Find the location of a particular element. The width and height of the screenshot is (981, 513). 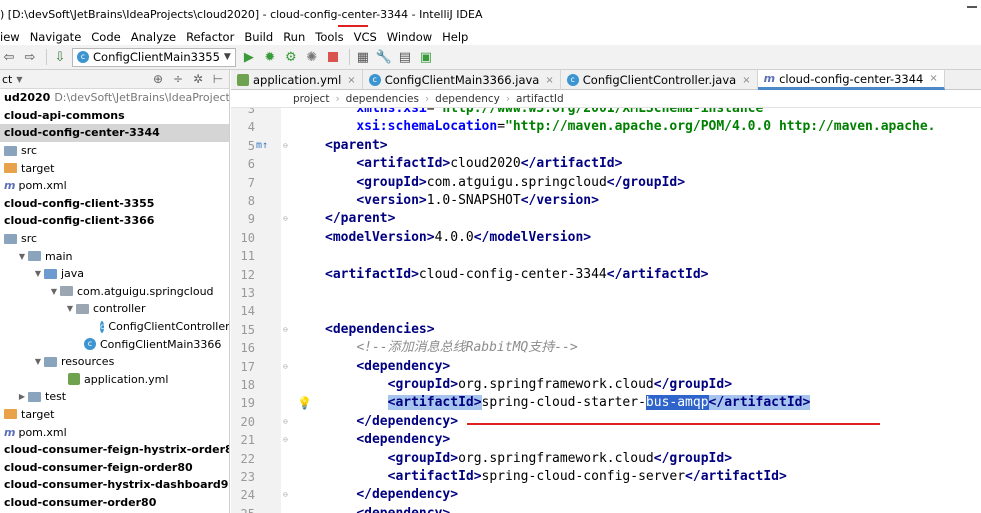

target-icon: ⊕ is located at coordinates (158, 79).